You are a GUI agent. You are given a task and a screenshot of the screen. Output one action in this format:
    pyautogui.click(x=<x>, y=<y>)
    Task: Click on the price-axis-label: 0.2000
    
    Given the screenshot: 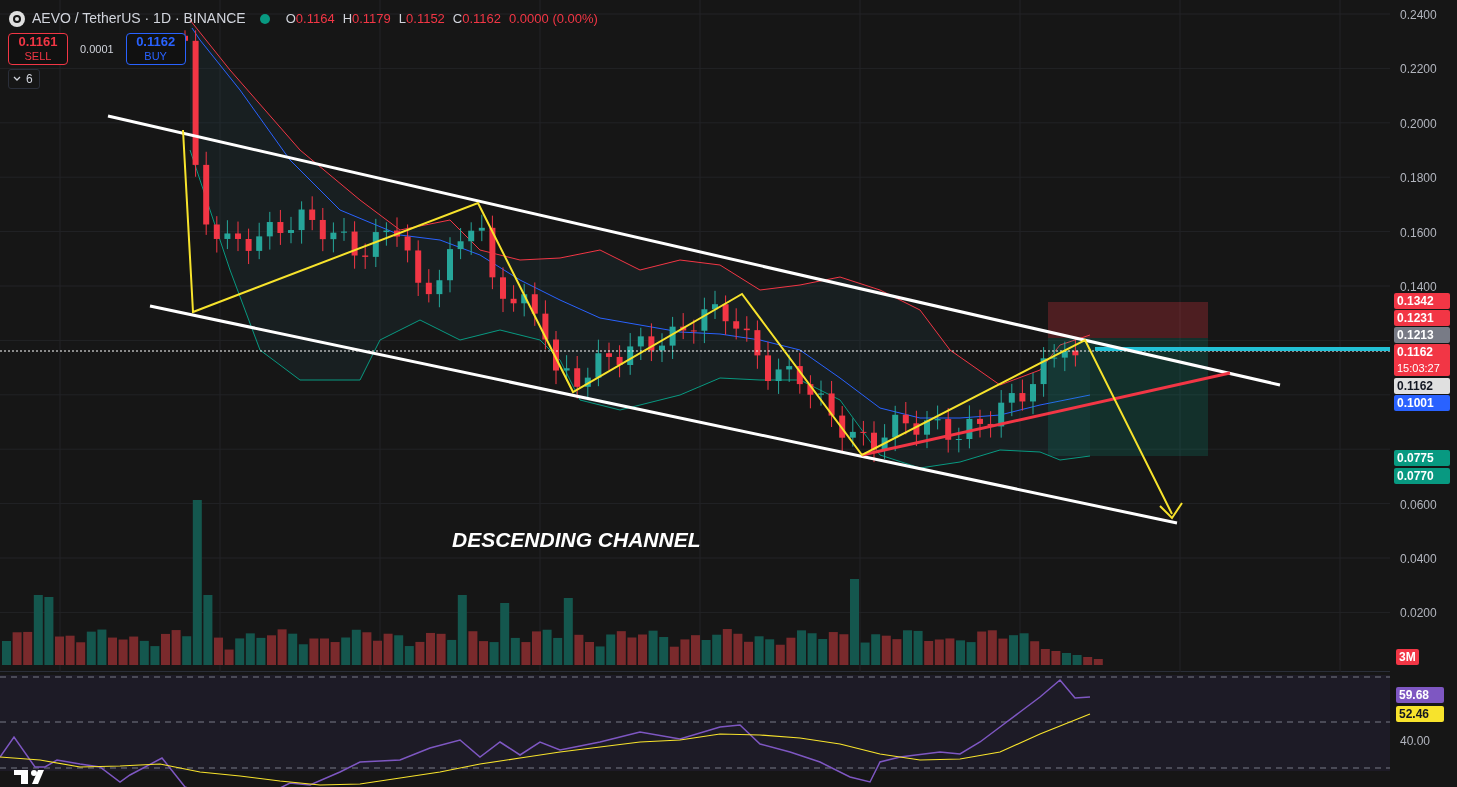 What is the action you would take?
    pyautogui.click(x=1418, y=124)
    